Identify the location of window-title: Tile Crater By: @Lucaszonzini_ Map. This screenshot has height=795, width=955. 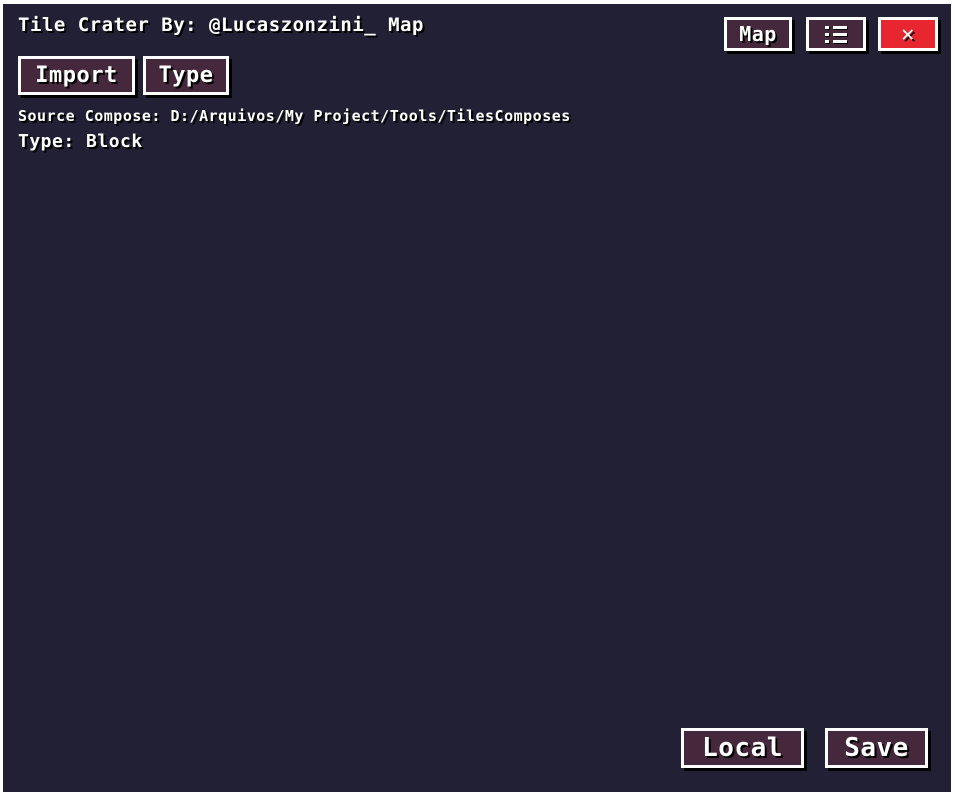
(221, 25).